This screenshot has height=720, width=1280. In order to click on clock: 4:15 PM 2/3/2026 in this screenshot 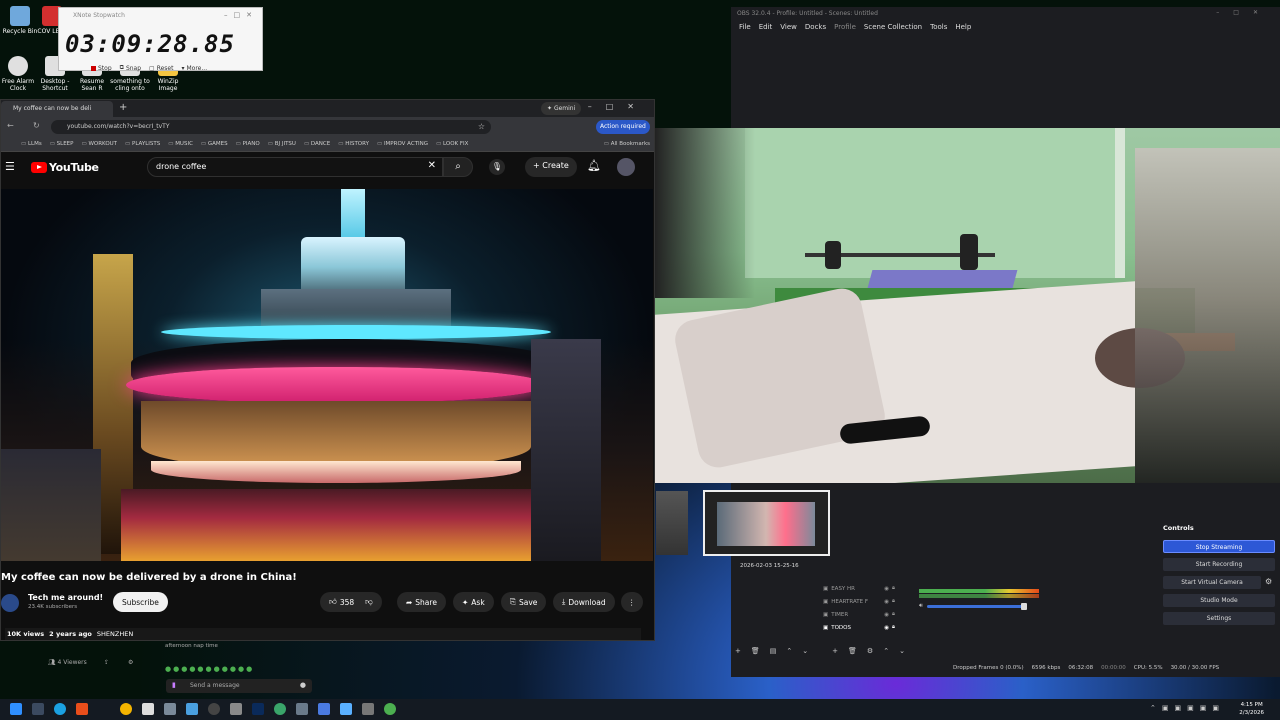, I will do `click(1251, 709)`.